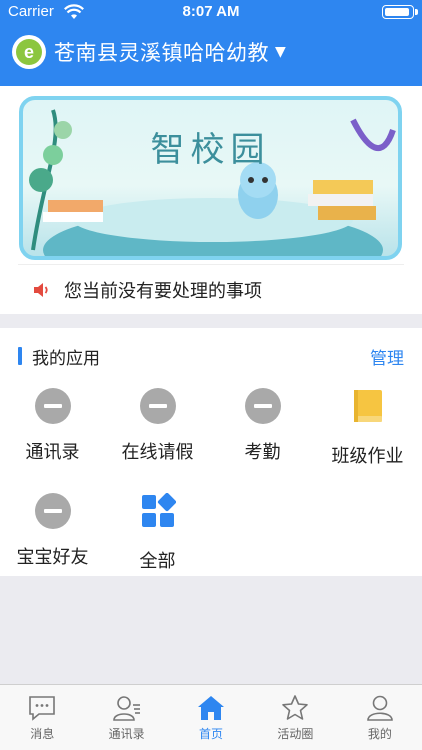 This screenshot has width=422, height=750. Describe the element at coordinates (52, 426) in the screenshot. I see `app-contacts: 通讯录` at that location.